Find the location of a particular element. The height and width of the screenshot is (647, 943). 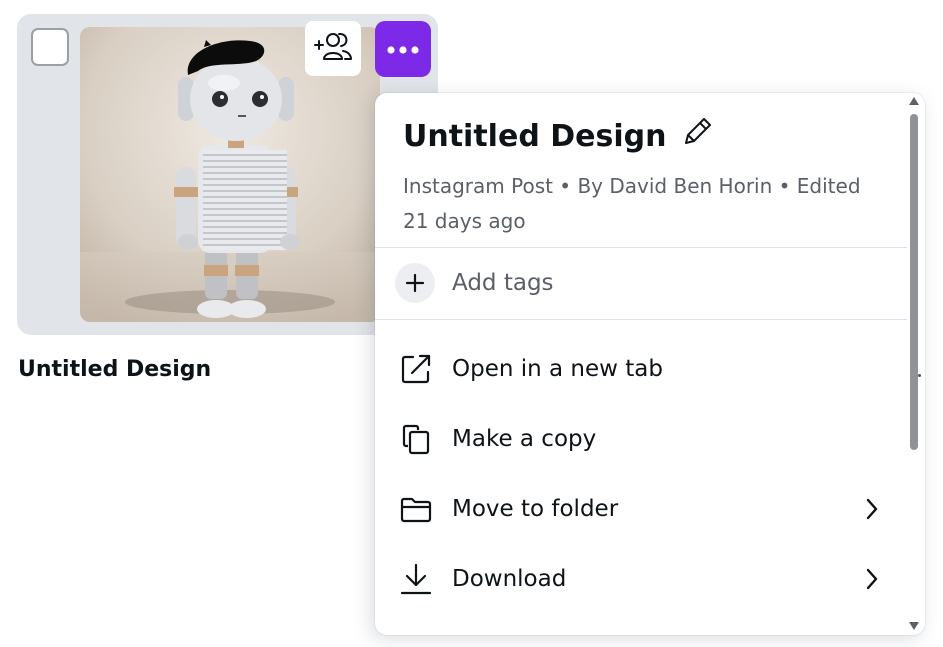

menu-item-make-a-copy: Make a copy is located at coordinates (639, 439).